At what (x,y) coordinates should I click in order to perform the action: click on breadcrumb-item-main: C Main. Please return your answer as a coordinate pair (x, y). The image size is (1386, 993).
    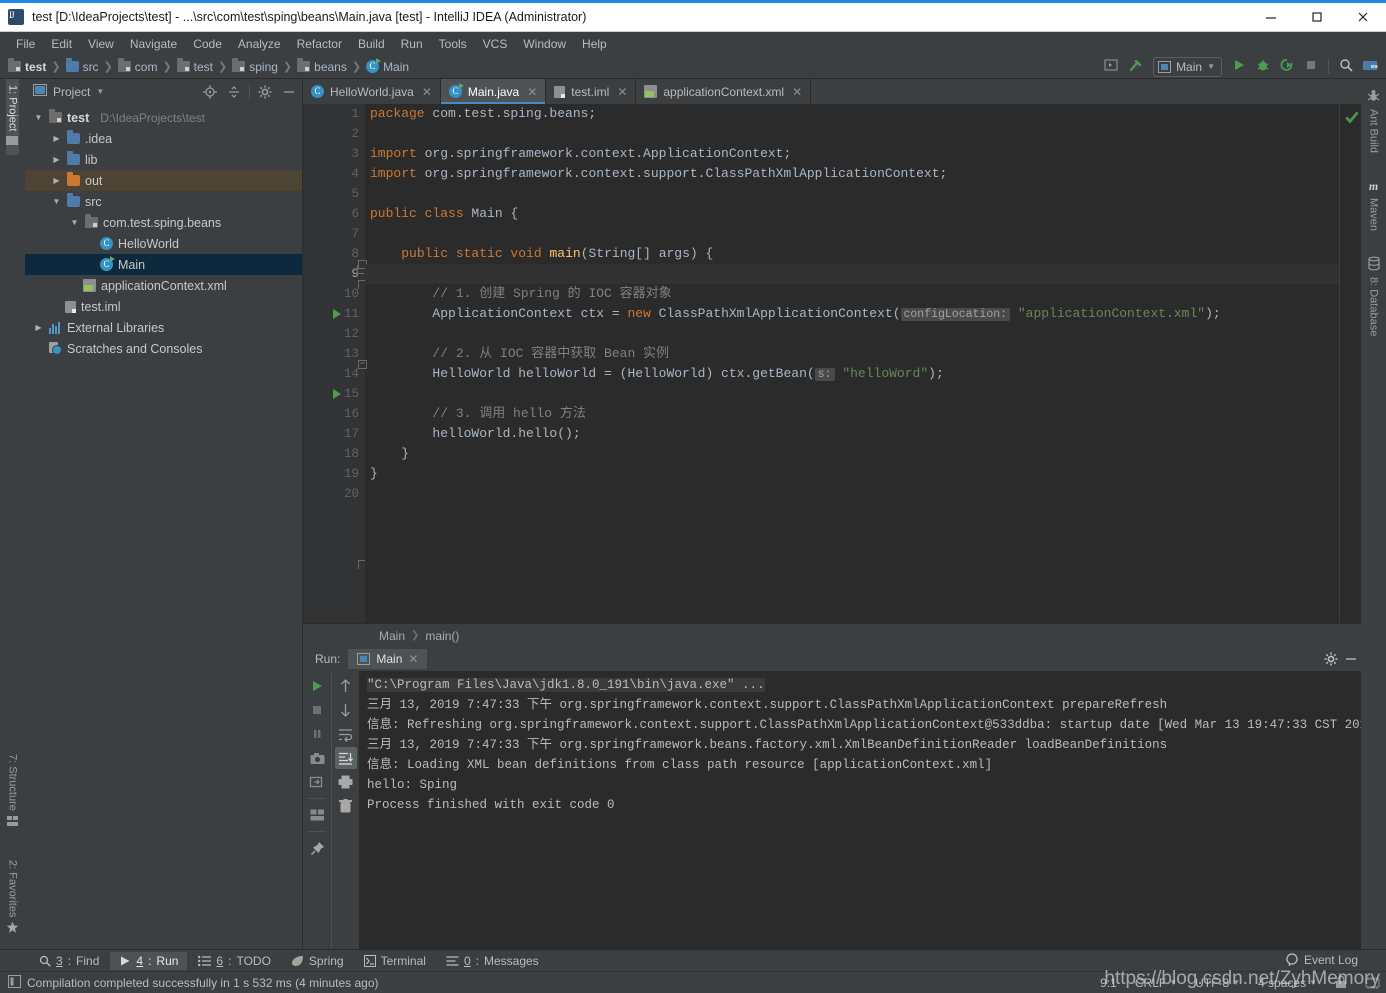
    Looking at the image, I should click on (387, 66).